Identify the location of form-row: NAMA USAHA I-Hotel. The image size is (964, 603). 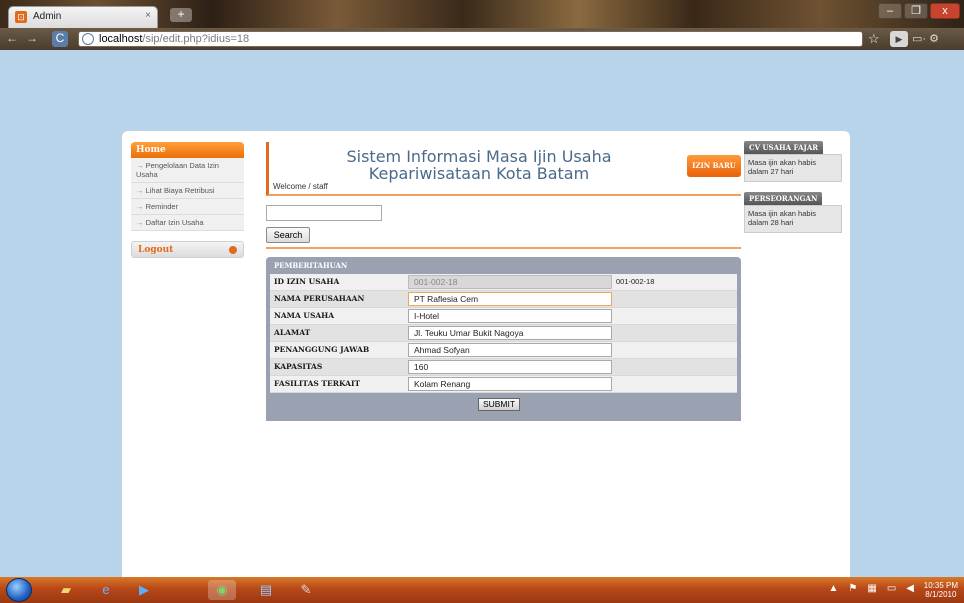
(503, 316).